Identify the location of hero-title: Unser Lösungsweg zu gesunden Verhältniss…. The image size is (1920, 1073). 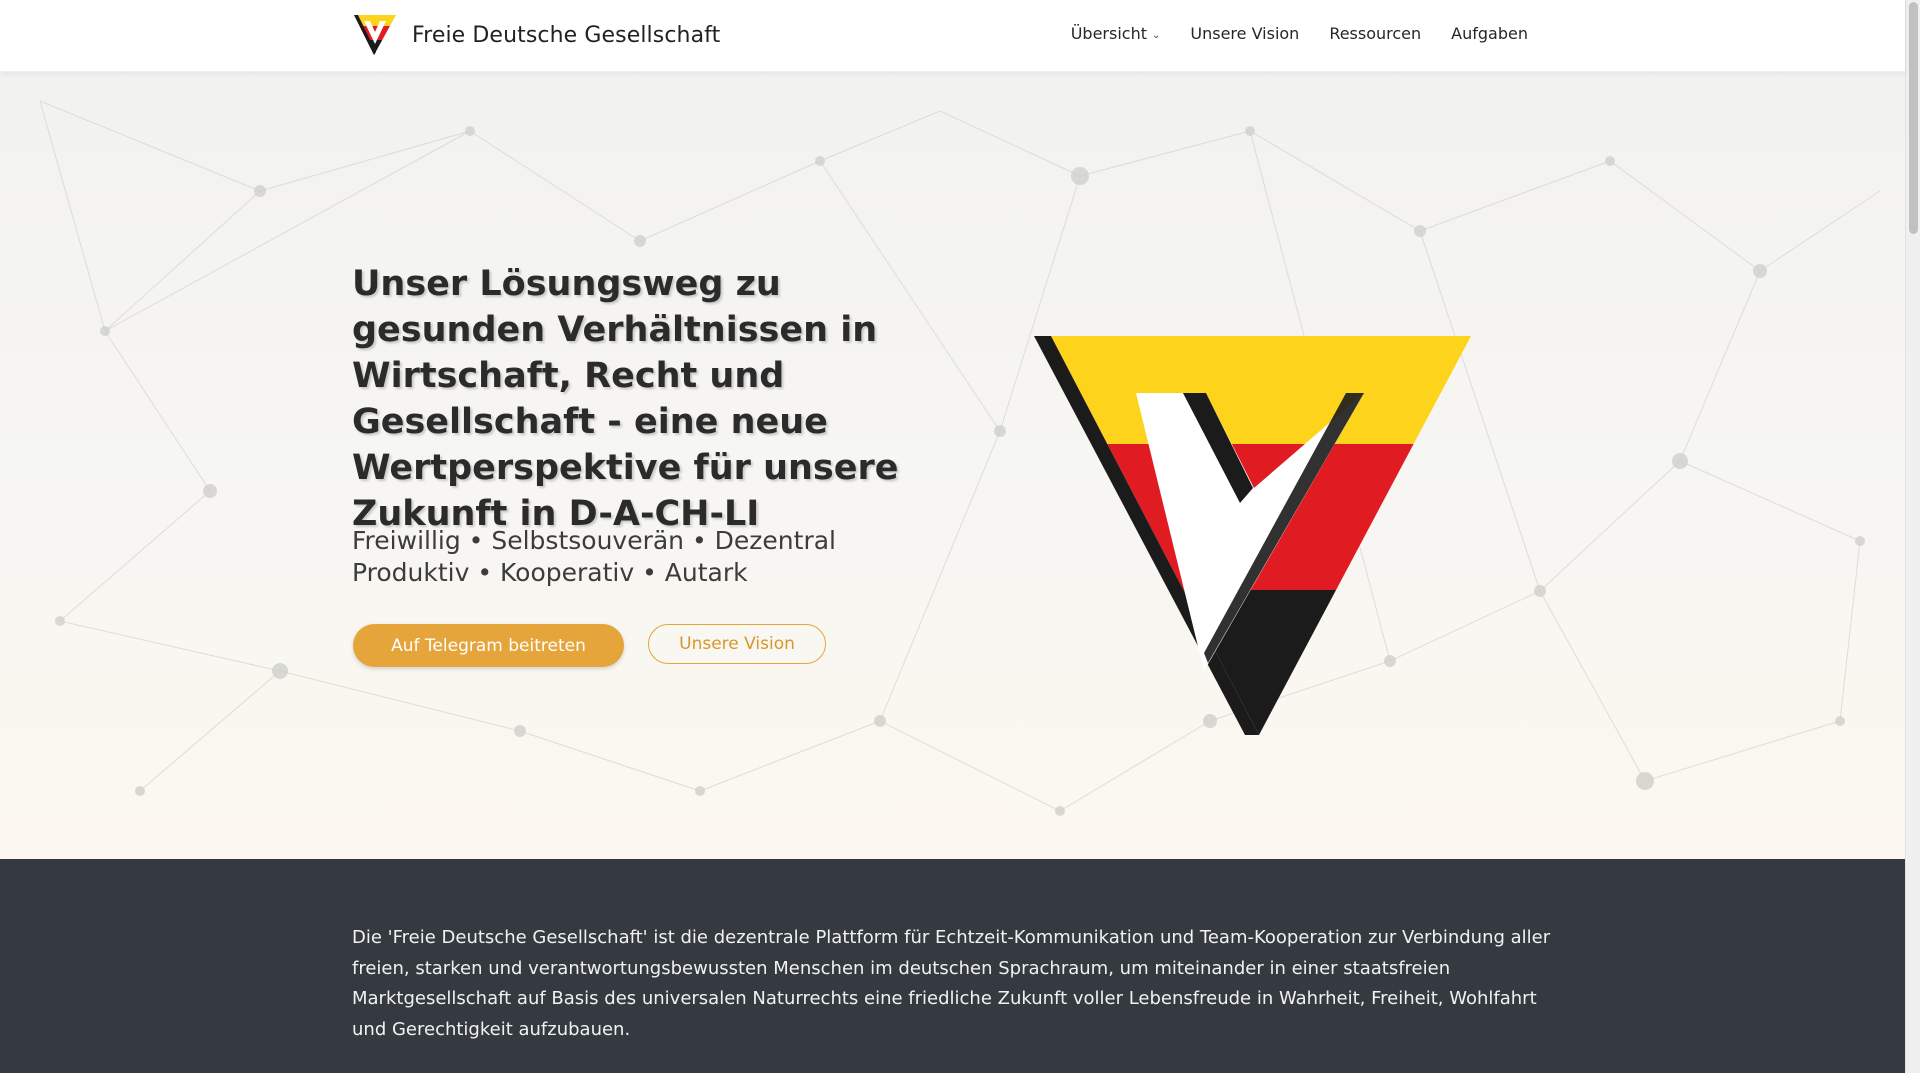
(625, 399).